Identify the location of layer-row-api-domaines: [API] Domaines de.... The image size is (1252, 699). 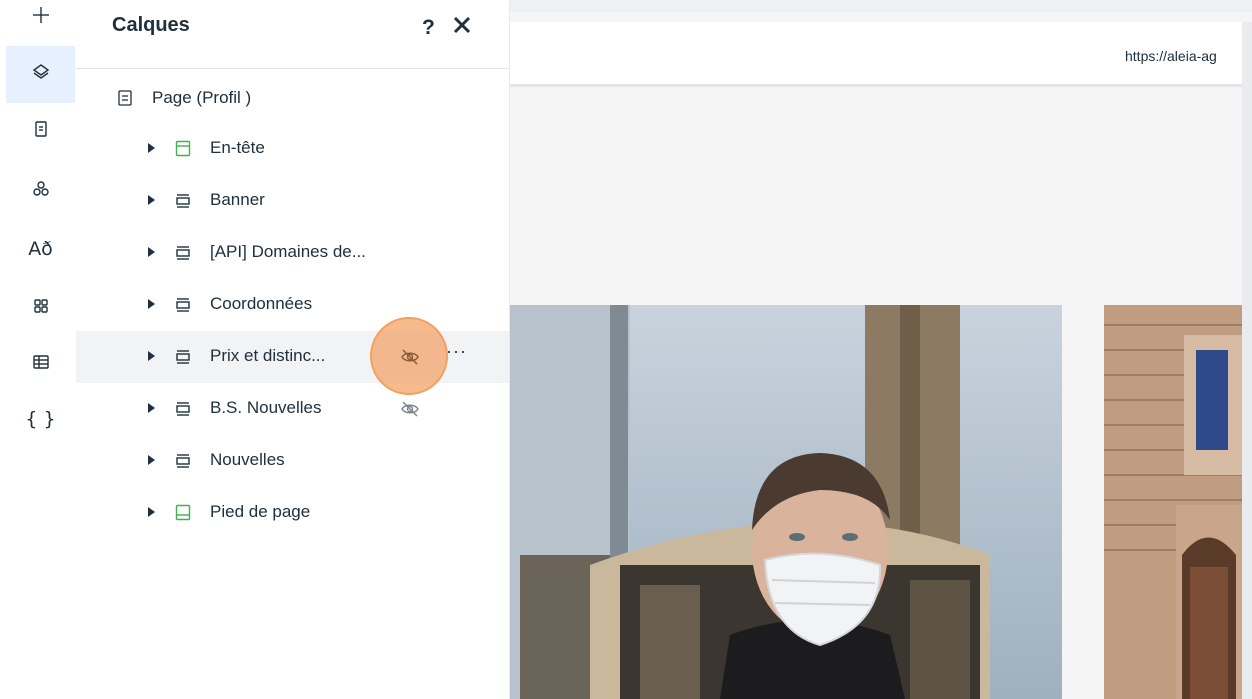
(292, 253).